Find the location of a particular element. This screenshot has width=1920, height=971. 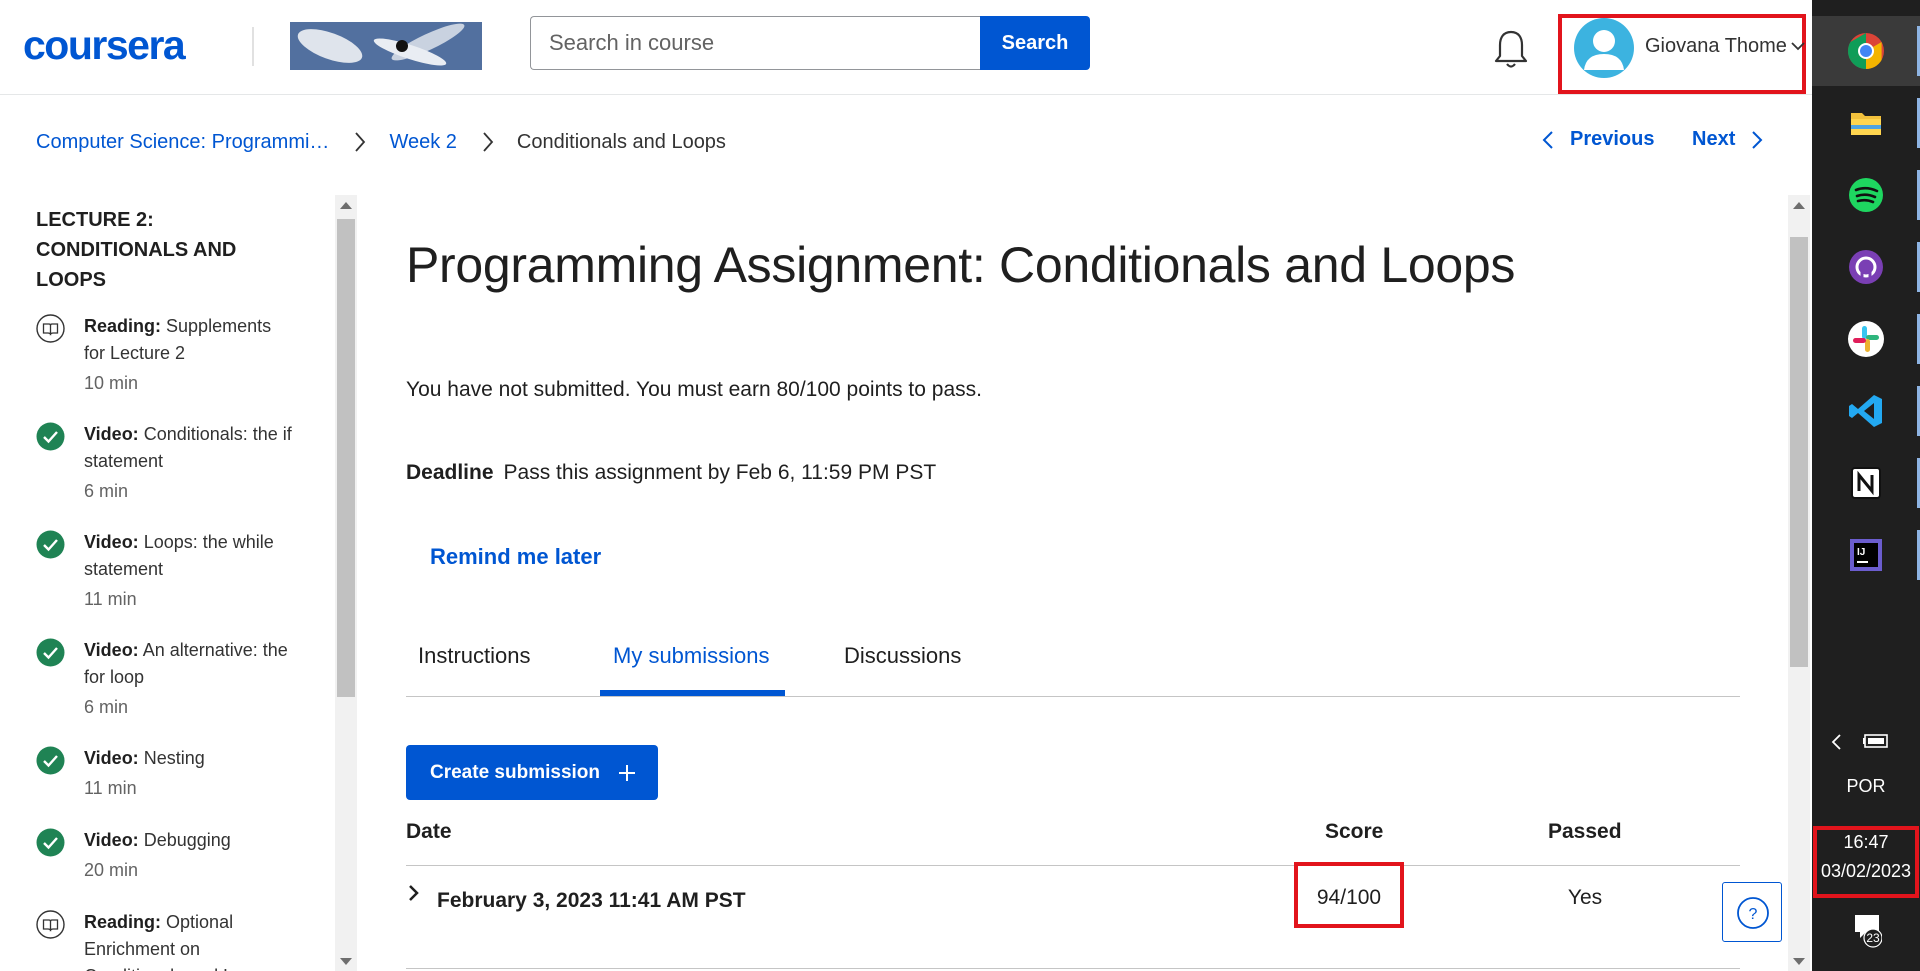

help-icon: ? is located at coordinates (1753, 913).